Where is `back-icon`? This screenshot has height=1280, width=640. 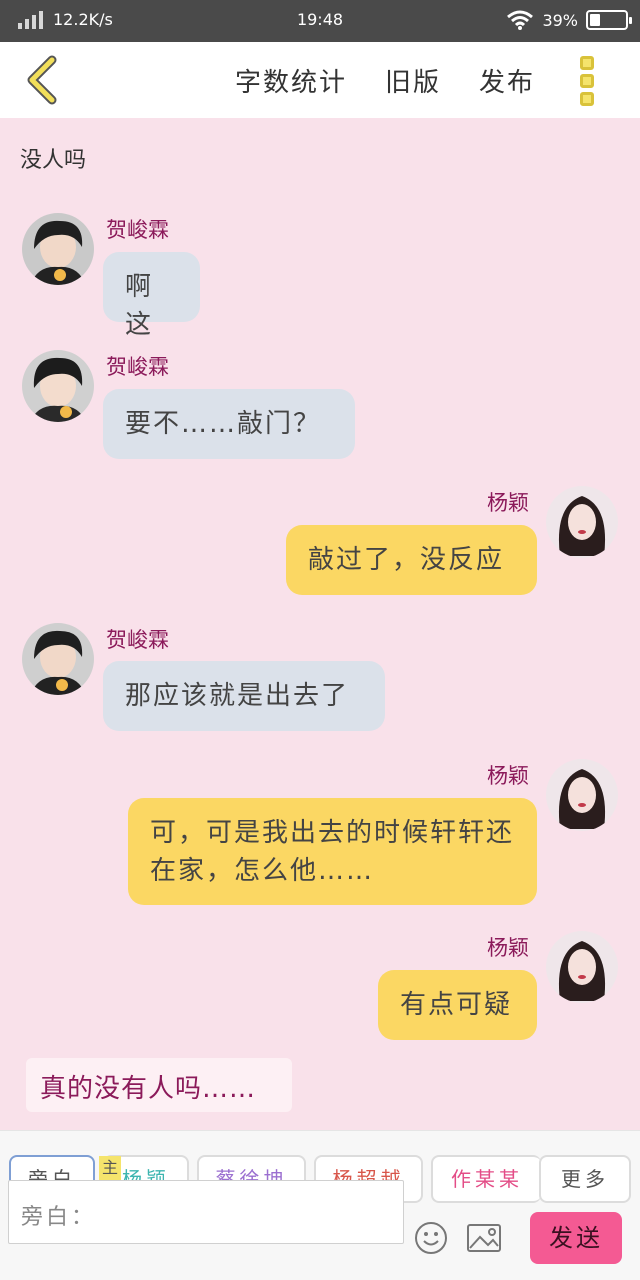 back-icon is located at coordinates (45, 80).